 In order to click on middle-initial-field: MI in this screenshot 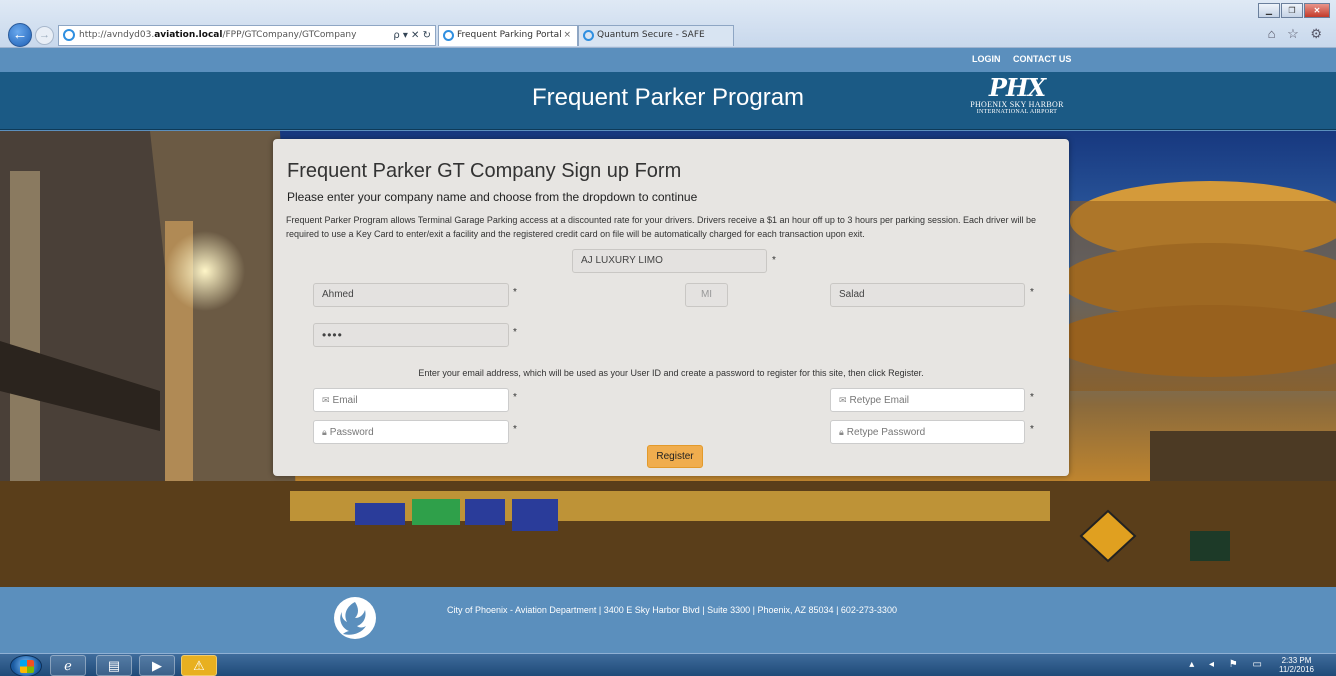, I will do `click(706, 295)`.